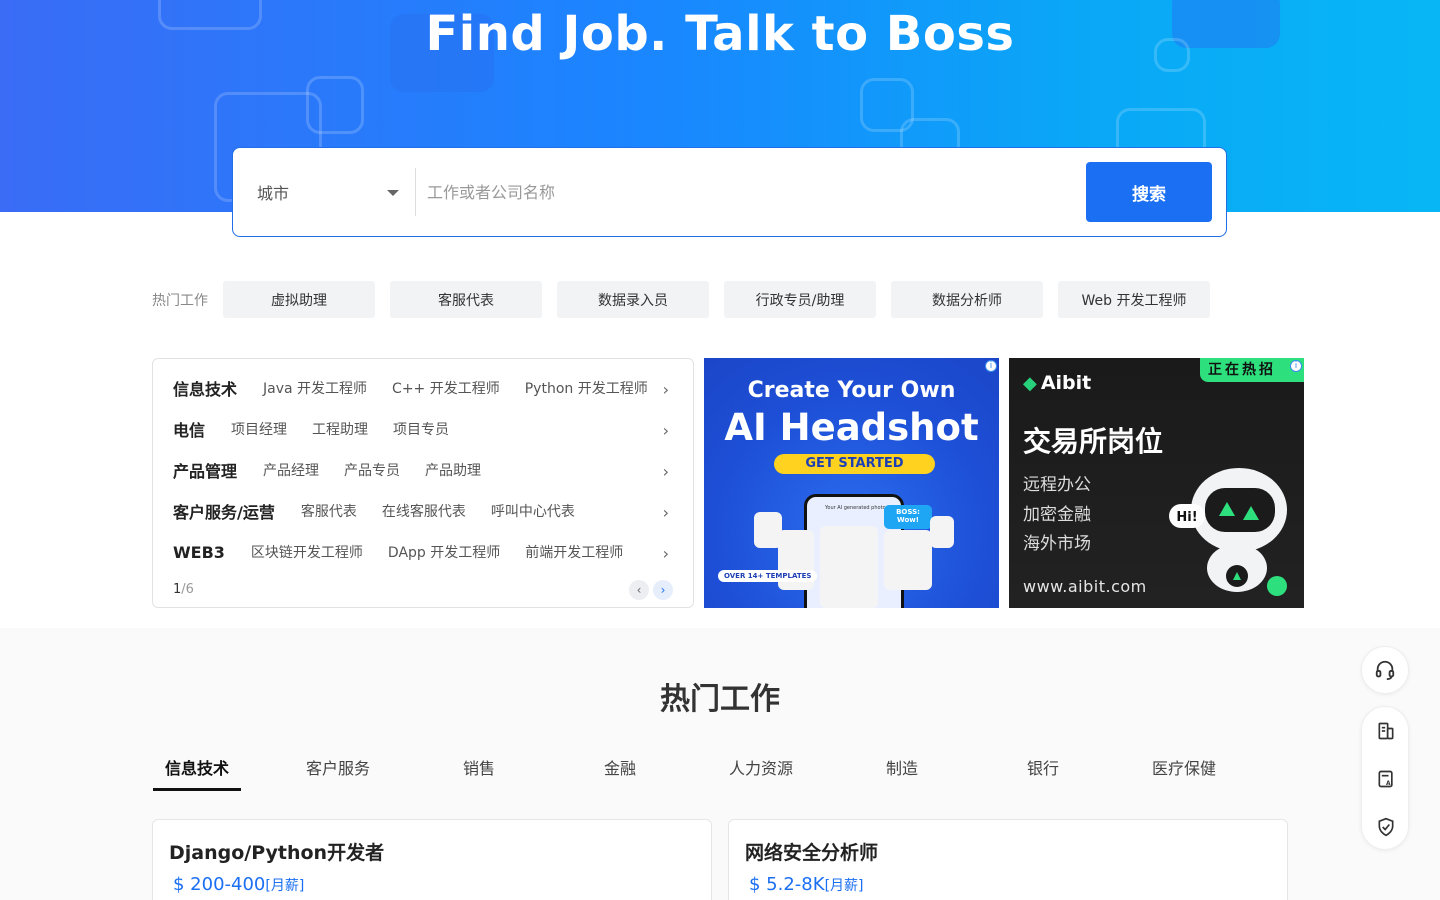 Image resolution: width=1440 pixels, height=900 pixels. Describe the element at coordinates (205, 471) in the screenshot. I see `category-name: 产品管理` at that location.